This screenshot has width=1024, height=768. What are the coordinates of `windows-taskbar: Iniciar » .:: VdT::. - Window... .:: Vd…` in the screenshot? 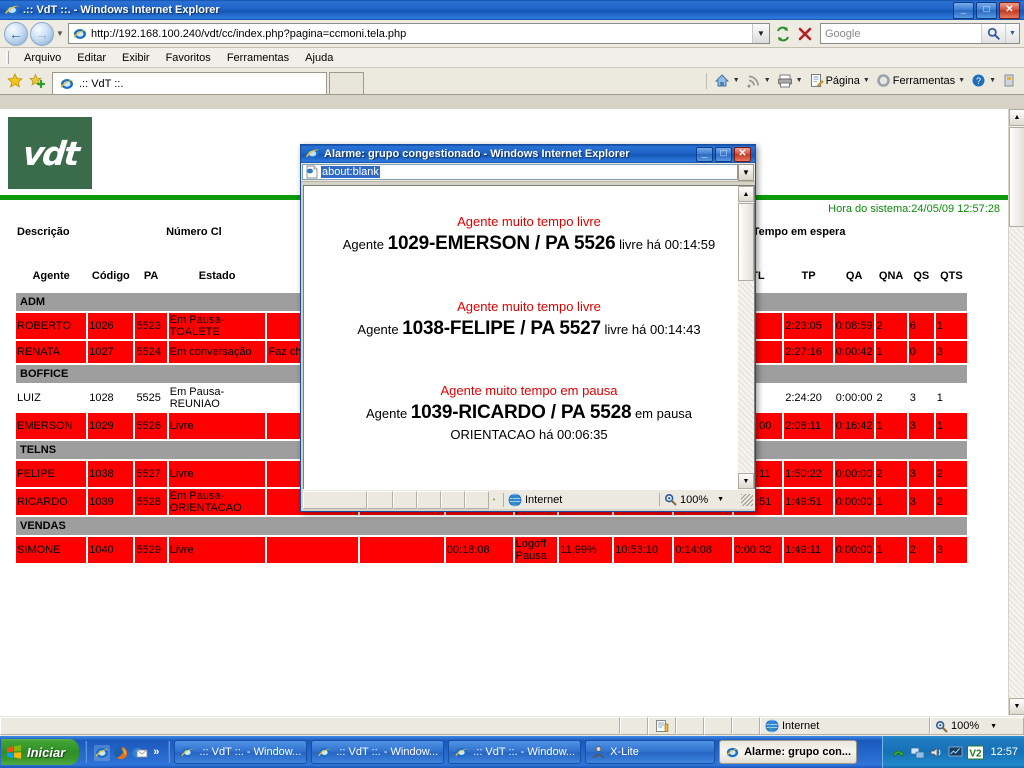 It's located at (512, 752).